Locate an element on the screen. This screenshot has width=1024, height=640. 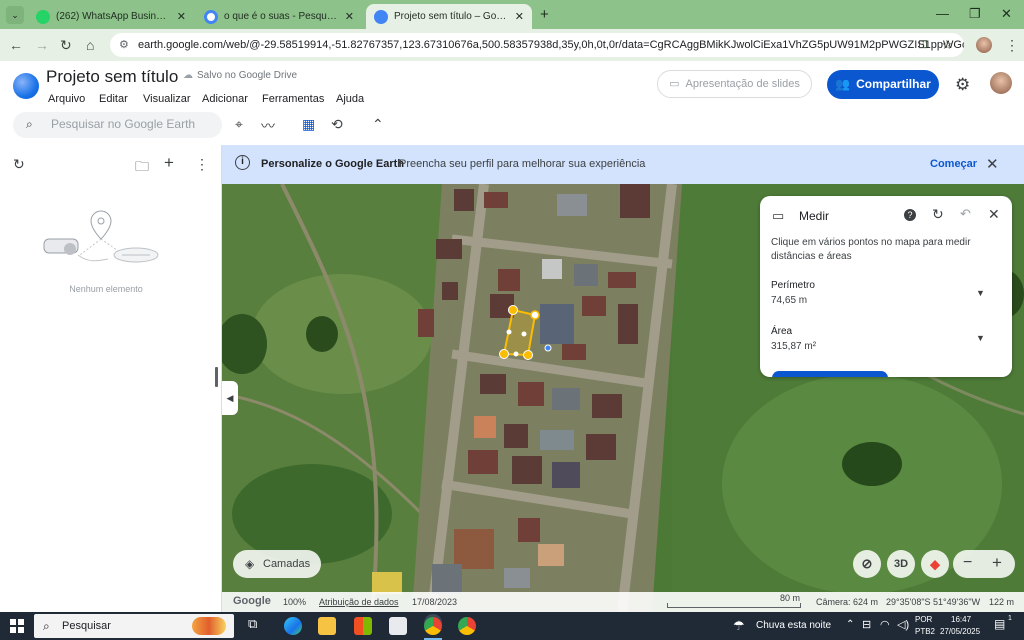
close-window-button: ✕ is located at coordinates (1006, 14).